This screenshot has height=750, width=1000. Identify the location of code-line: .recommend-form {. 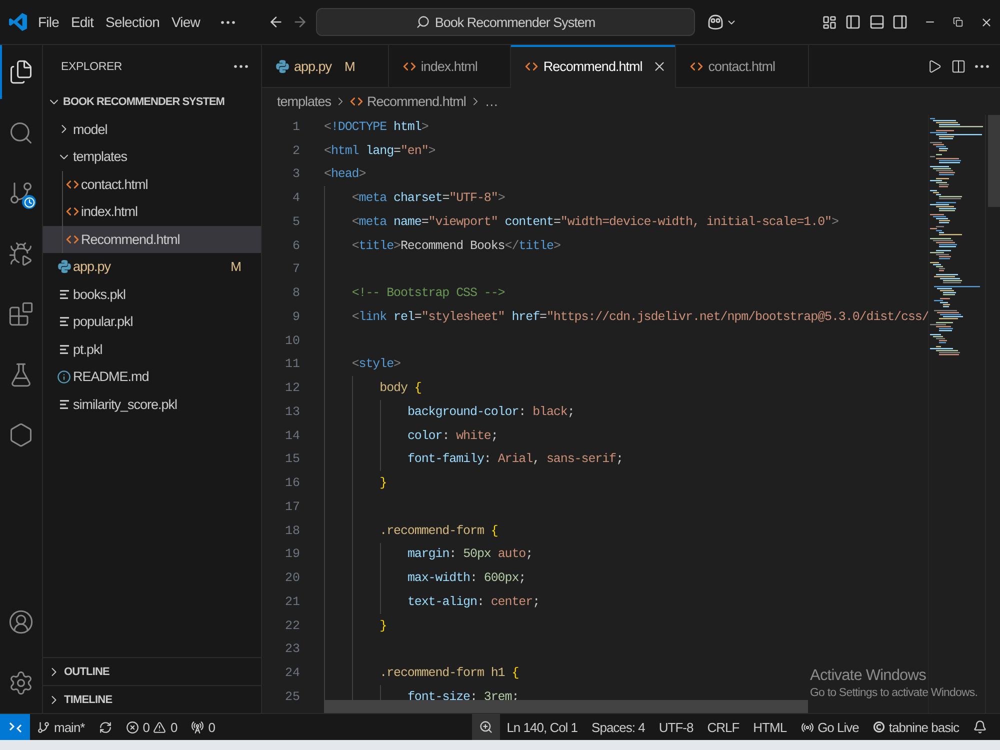
(439, 531).